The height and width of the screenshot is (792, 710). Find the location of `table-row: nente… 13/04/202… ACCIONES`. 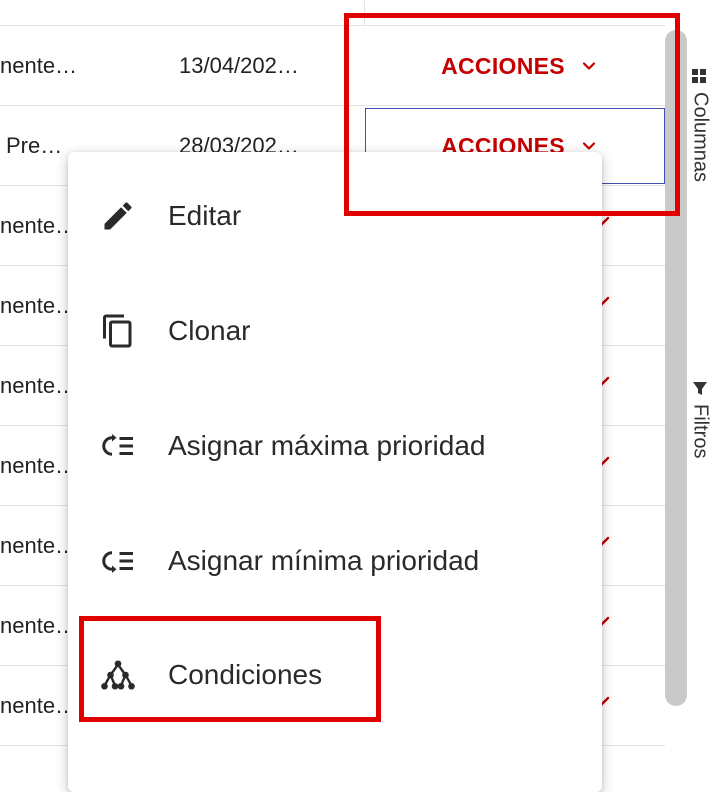

table-row: nente… 13/04/202… ACCIONES is located at coordinates (332, 66).